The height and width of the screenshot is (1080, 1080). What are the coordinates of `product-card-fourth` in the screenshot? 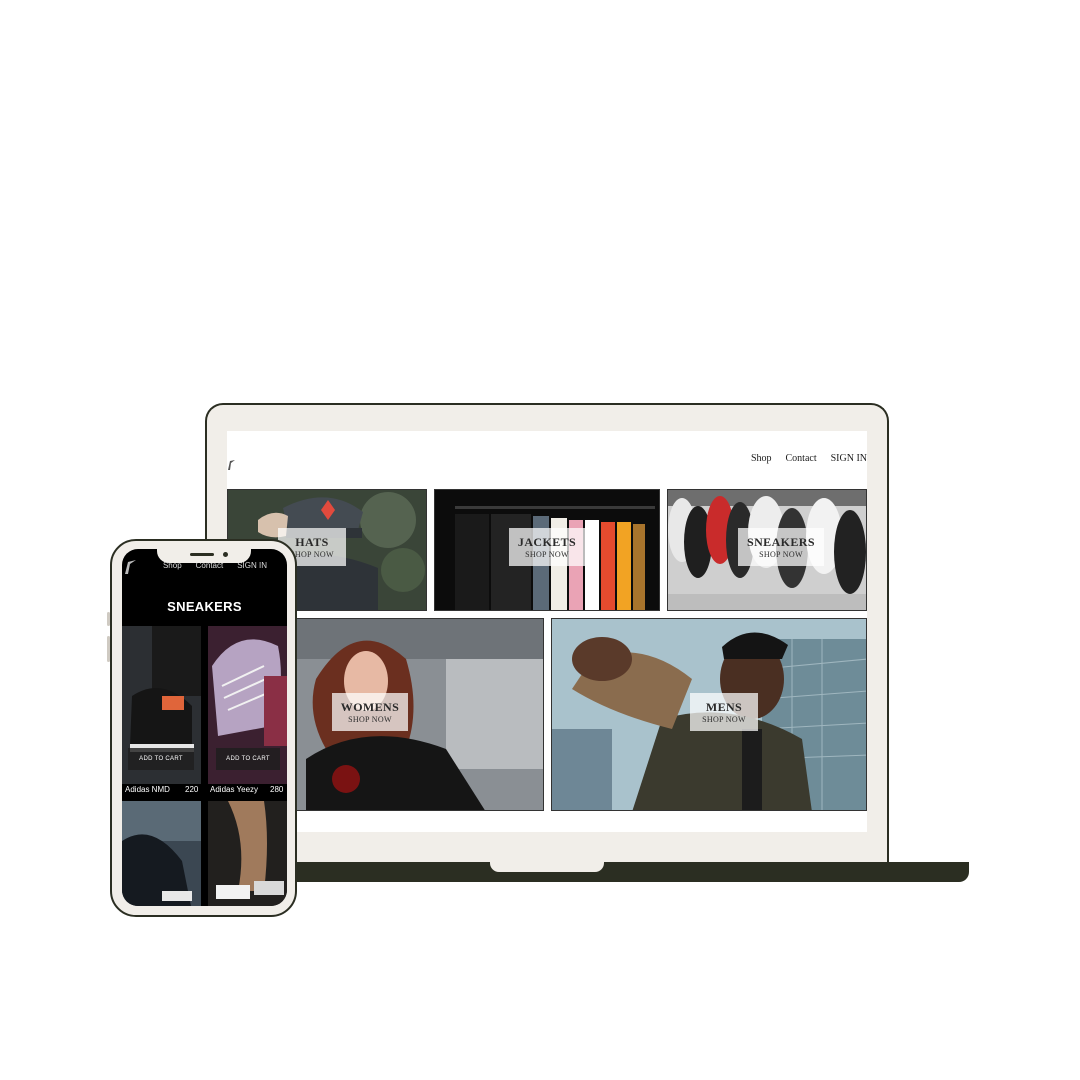 It's located at (247, 853).